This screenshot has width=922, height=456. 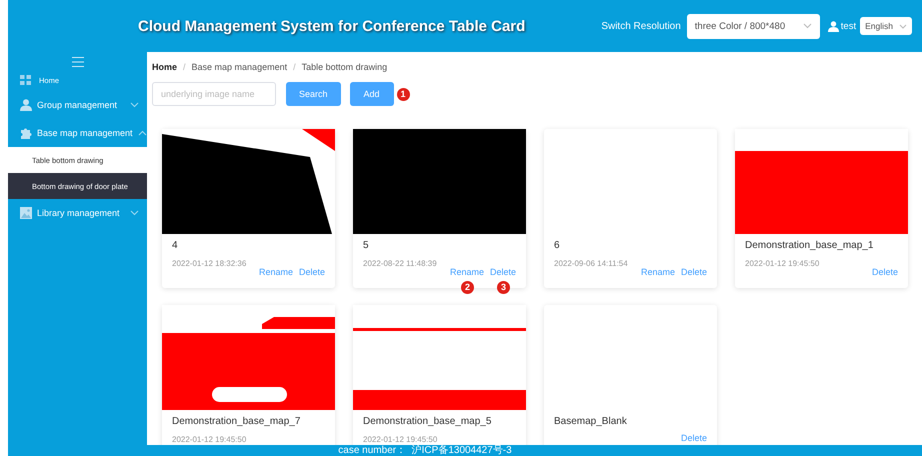 What do you see at coordinates (641, 26) in the screenshot?
I see `resolution-label: Switch Resolution` at bounding box center [641, 26].